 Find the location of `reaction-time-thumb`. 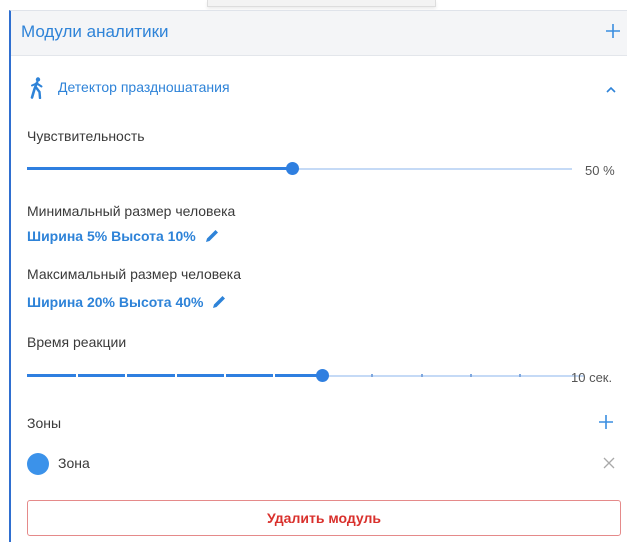

reaction-time-thumb is located at coordinates (322, 375).